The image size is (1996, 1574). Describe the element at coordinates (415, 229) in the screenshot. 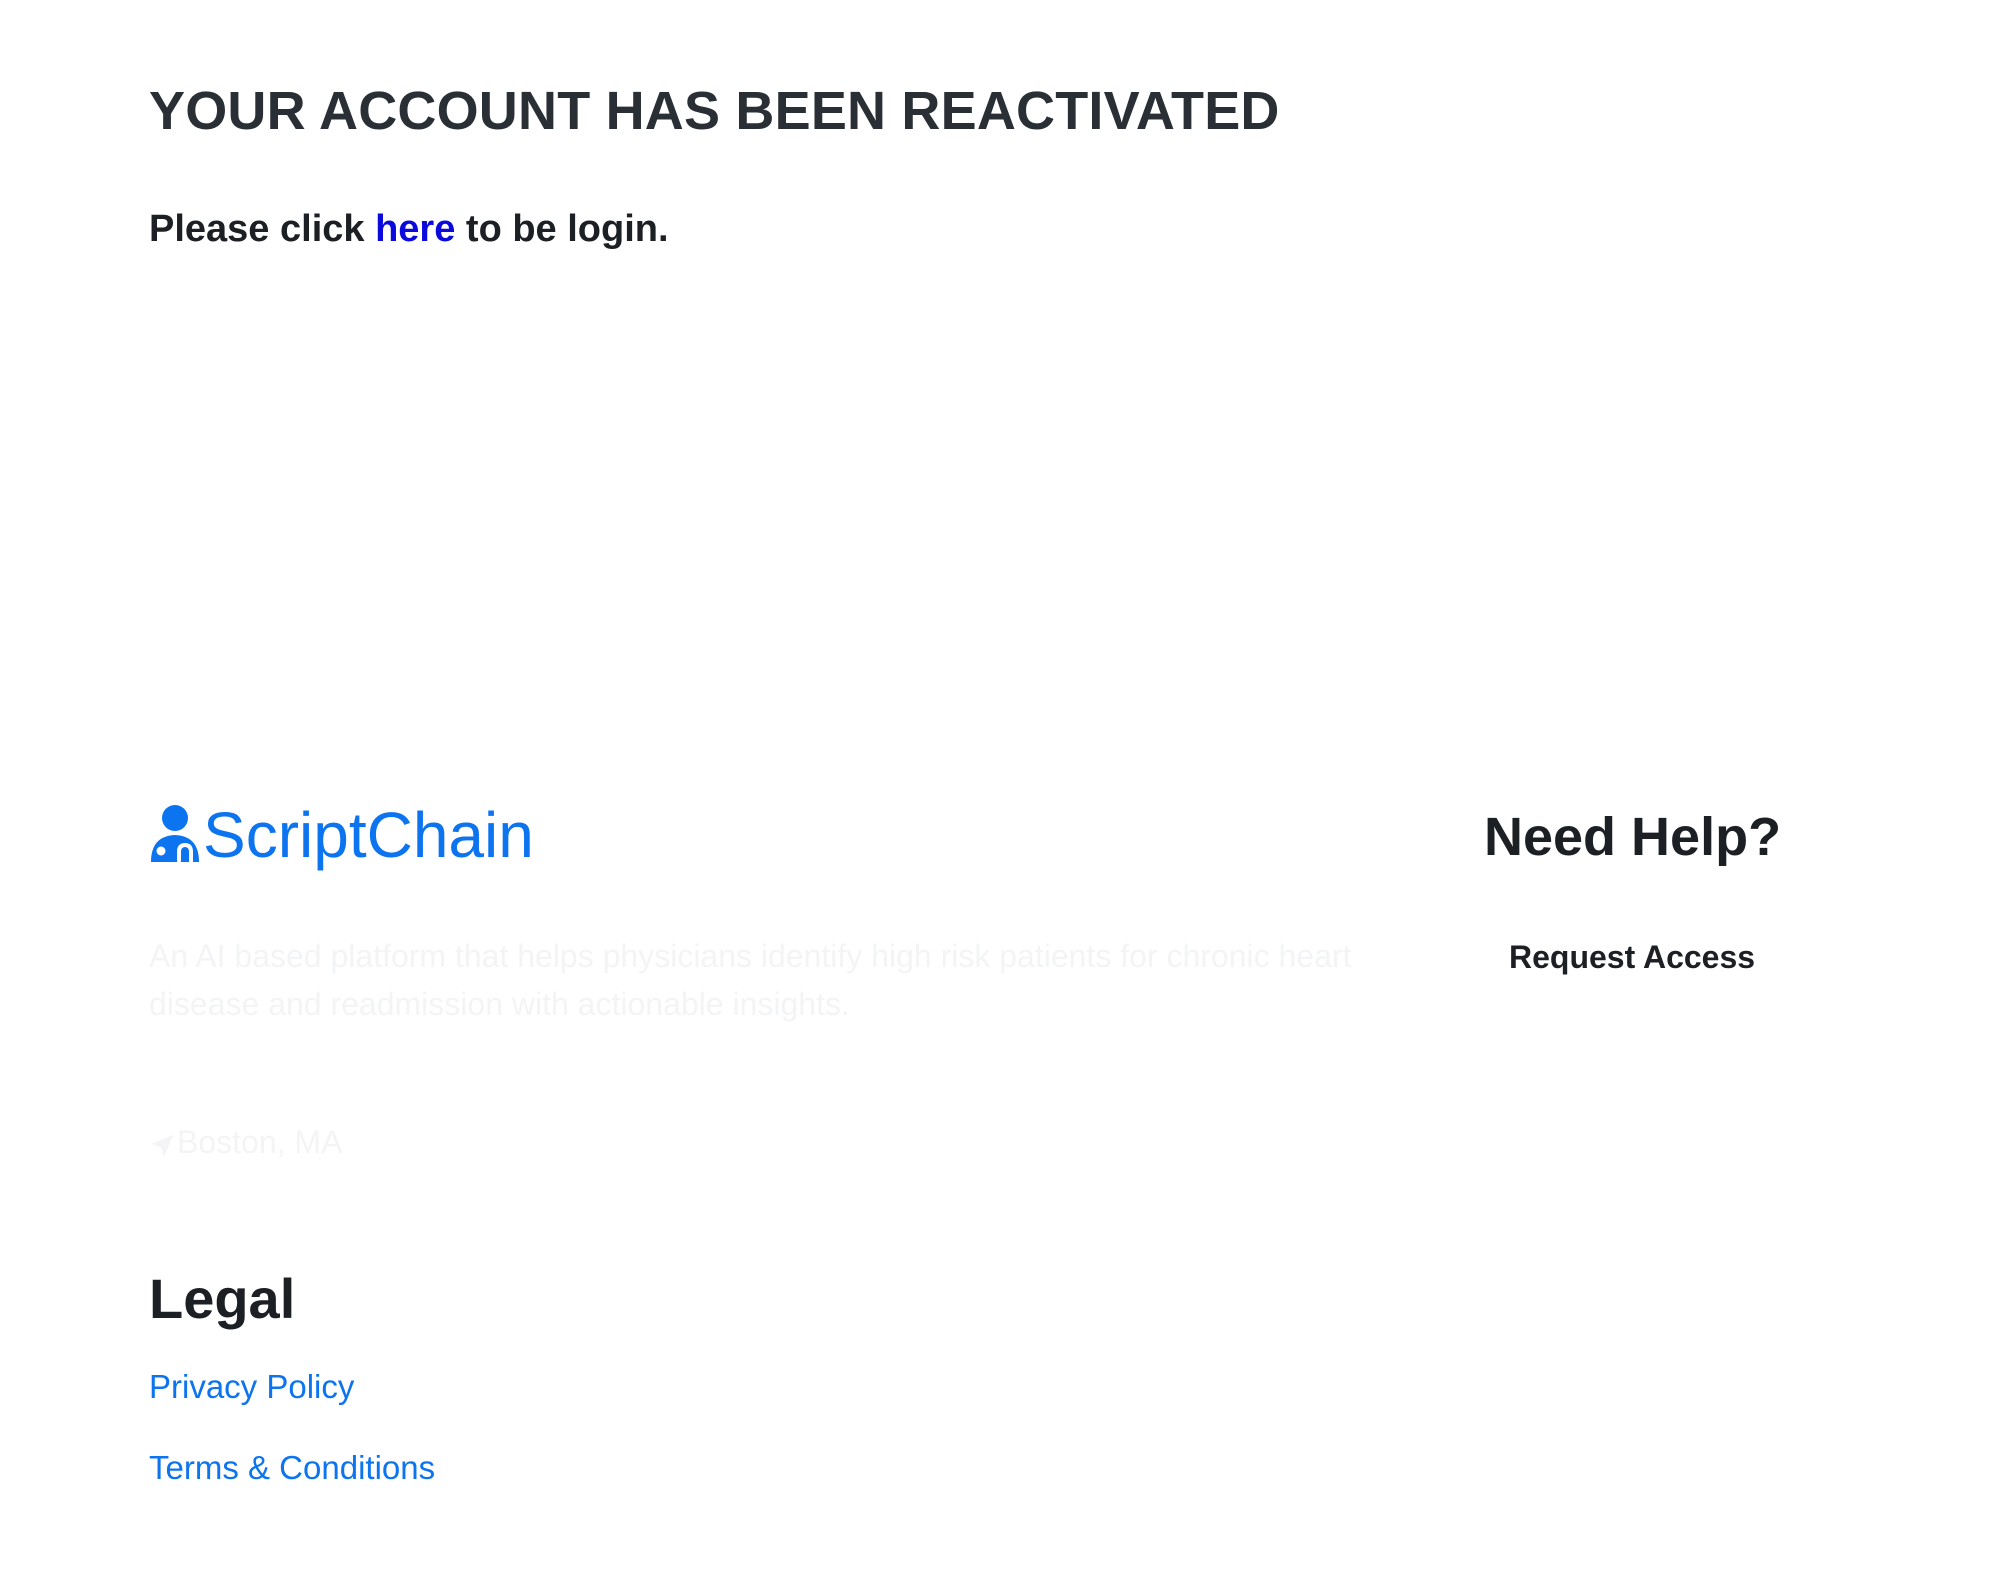

I see `login-link: here` at that location.